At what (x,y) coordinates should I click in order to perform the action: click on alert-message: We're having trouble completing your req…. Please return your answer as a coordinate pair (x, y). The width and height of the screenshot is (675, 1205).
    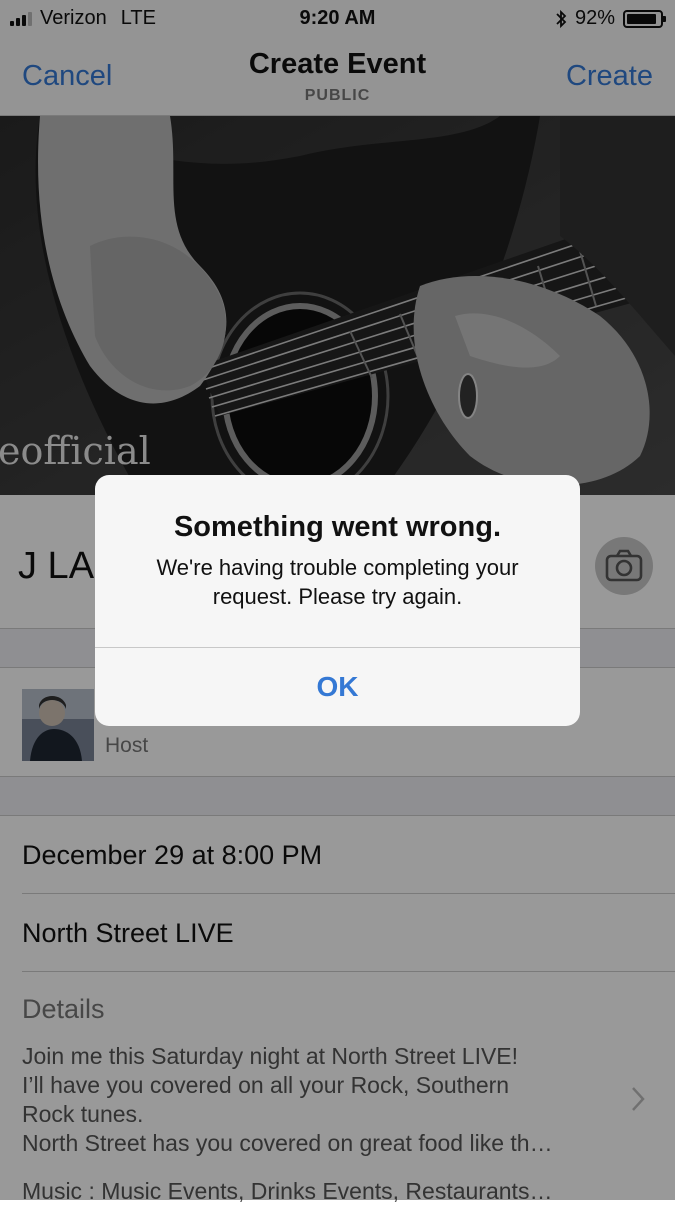
    Looking at the image, I should click on (337, 582).